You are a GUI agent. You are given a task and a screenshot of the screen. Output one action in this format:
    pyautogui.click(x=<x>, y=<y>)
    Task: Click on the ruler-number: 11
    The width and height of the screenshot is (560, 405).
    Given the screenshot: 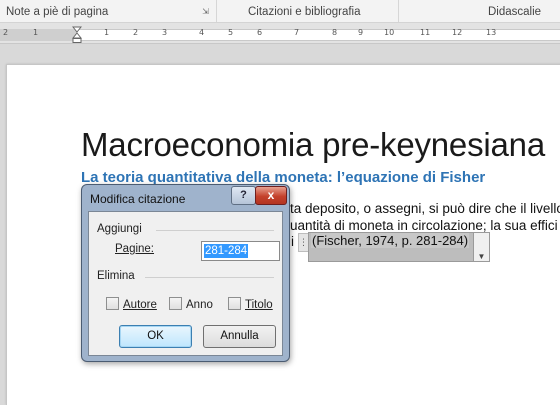 What is the action you would take?
    pyautogui.click(x=425, y=32)
    